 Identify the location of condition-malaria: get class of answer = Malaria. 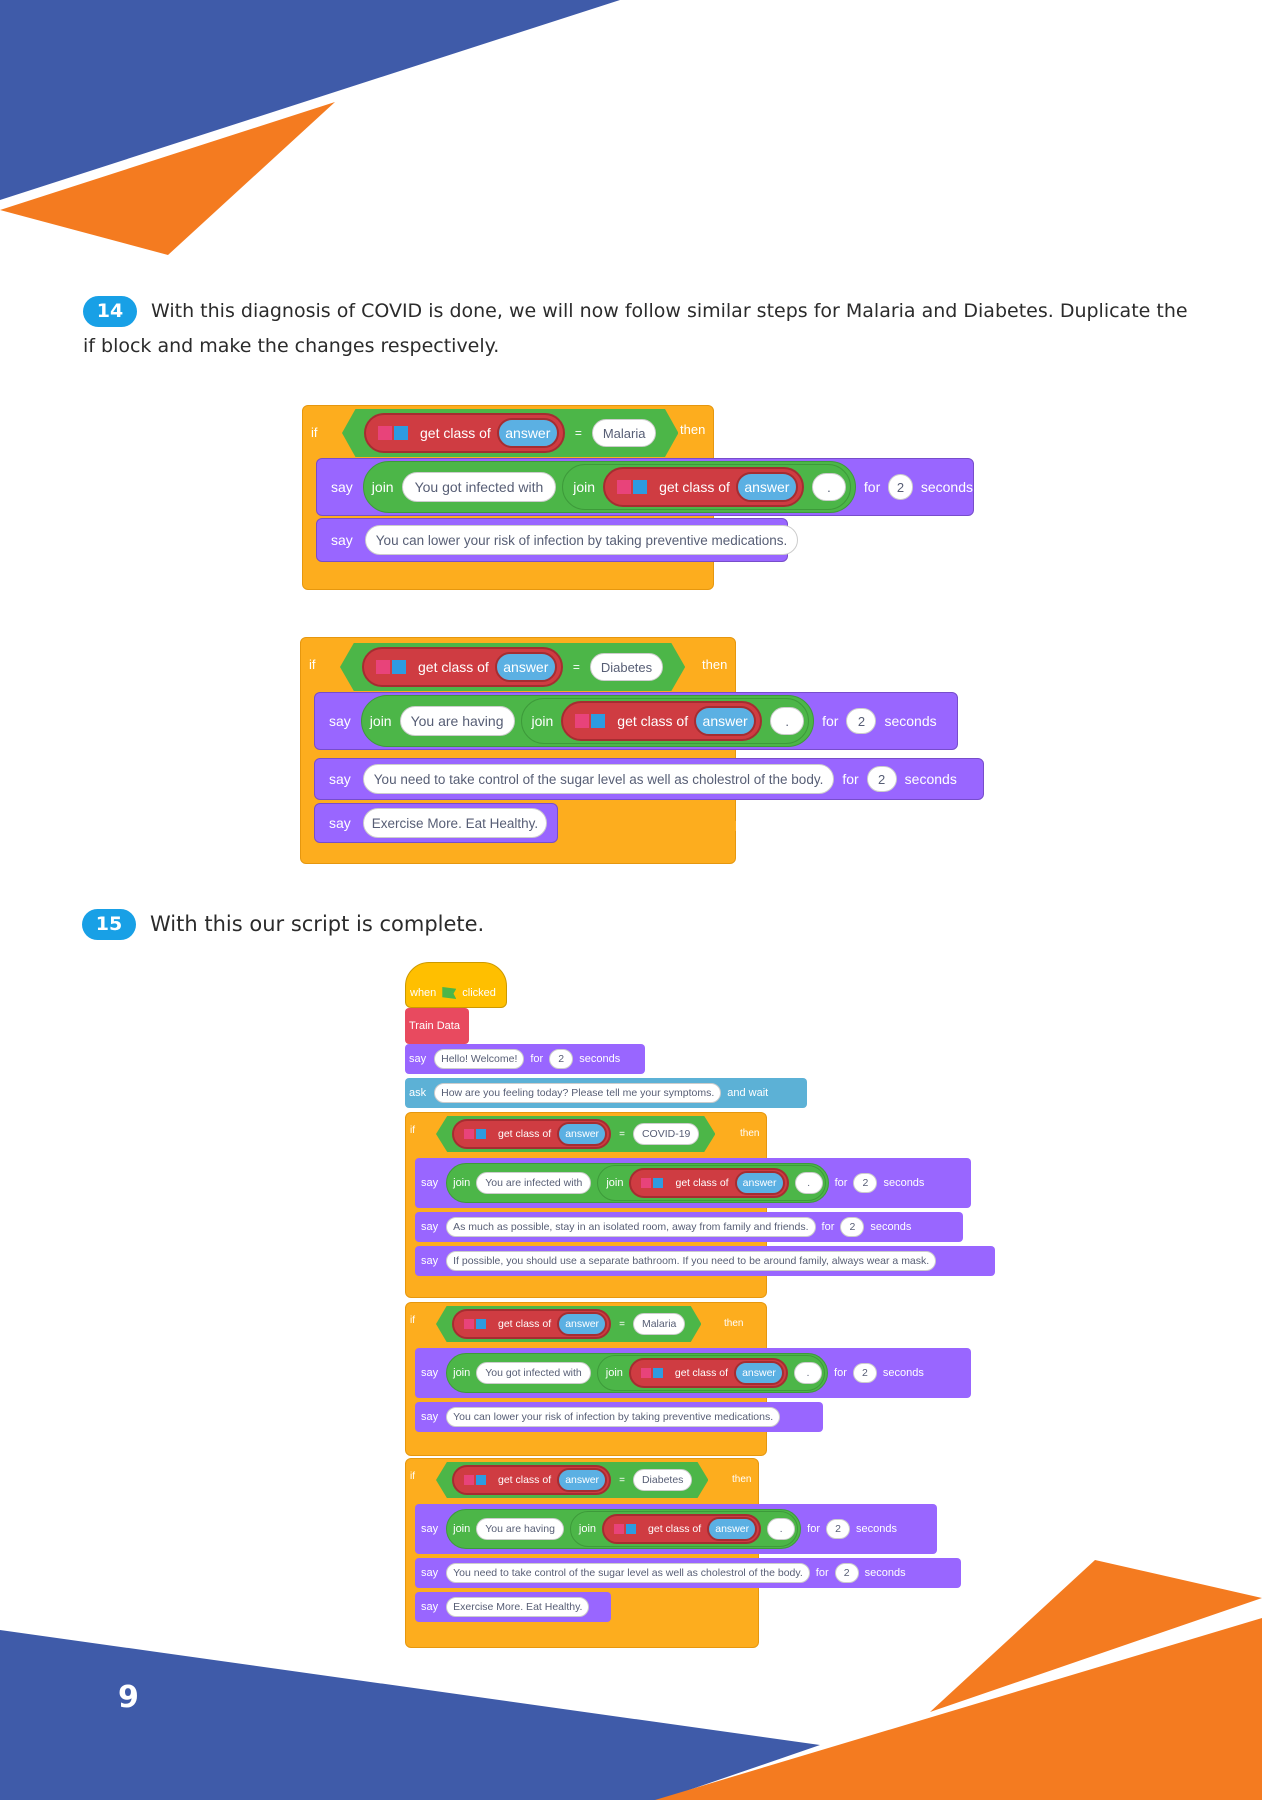
(510, 433).